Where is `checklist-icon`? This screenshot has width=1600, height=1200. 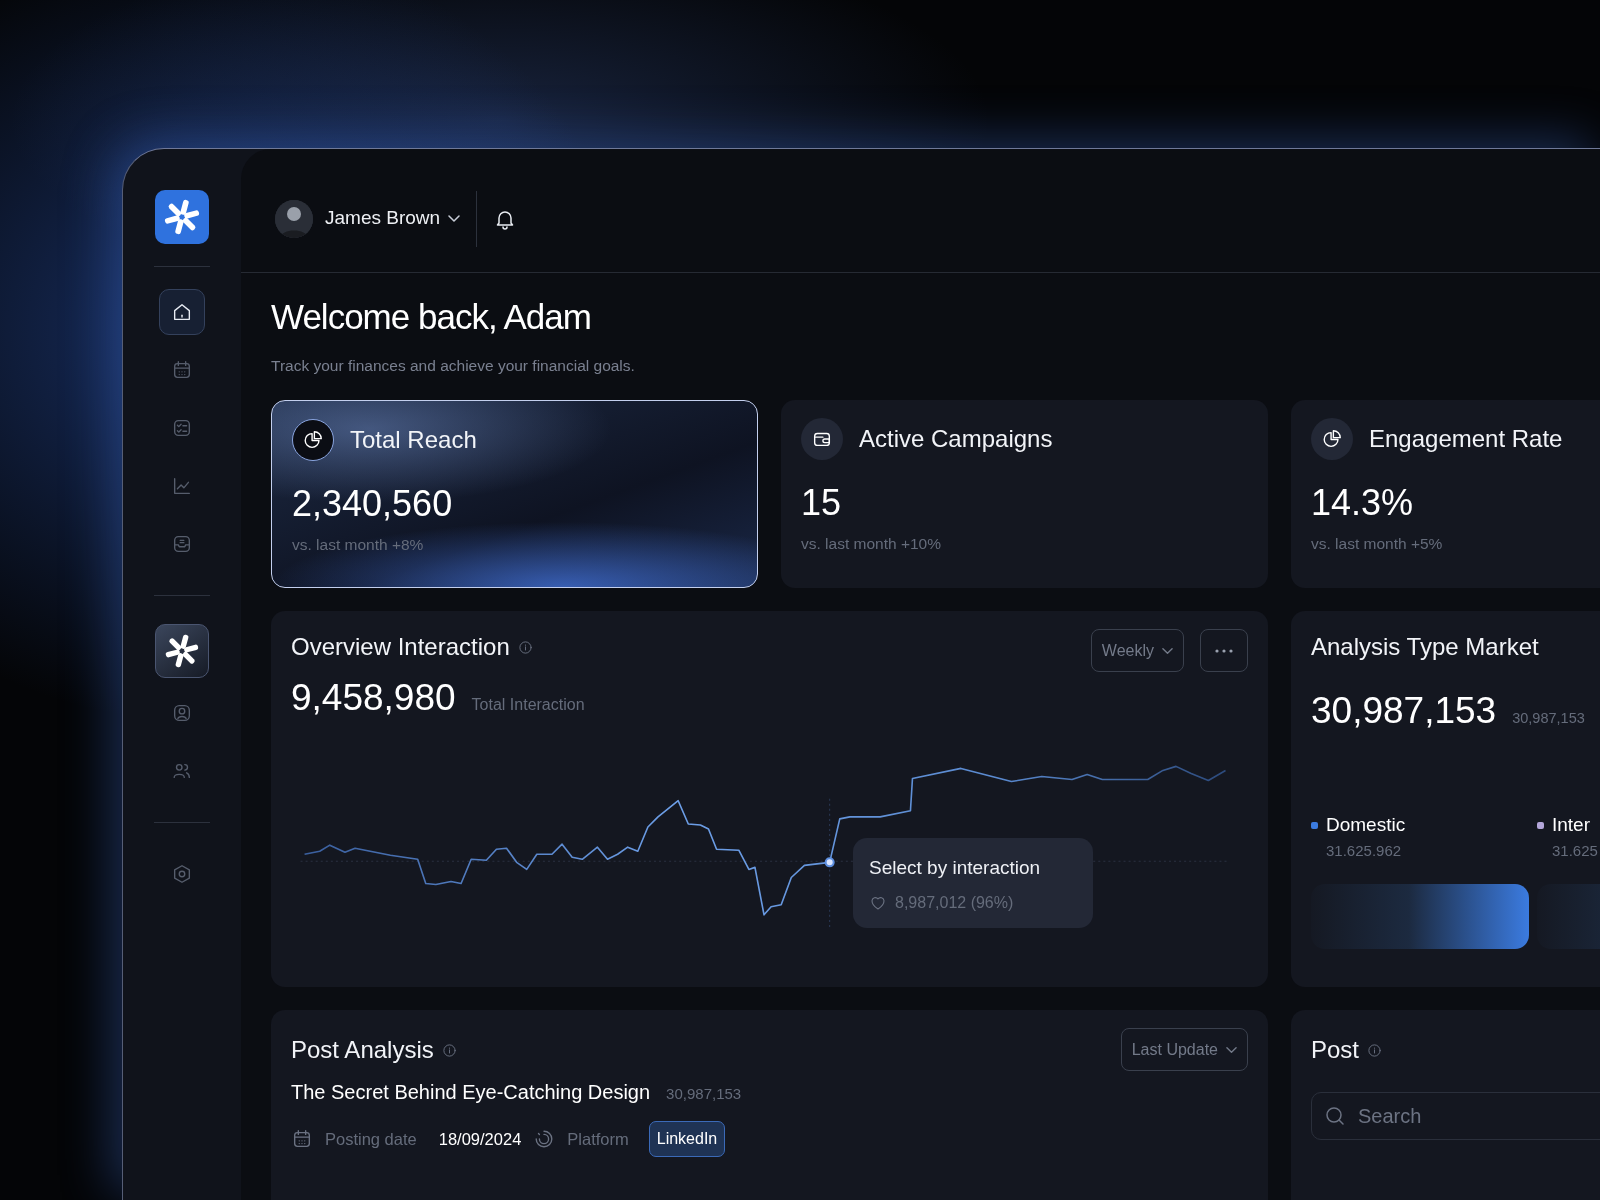
checklist-icon is located at coordinates (182, 428).